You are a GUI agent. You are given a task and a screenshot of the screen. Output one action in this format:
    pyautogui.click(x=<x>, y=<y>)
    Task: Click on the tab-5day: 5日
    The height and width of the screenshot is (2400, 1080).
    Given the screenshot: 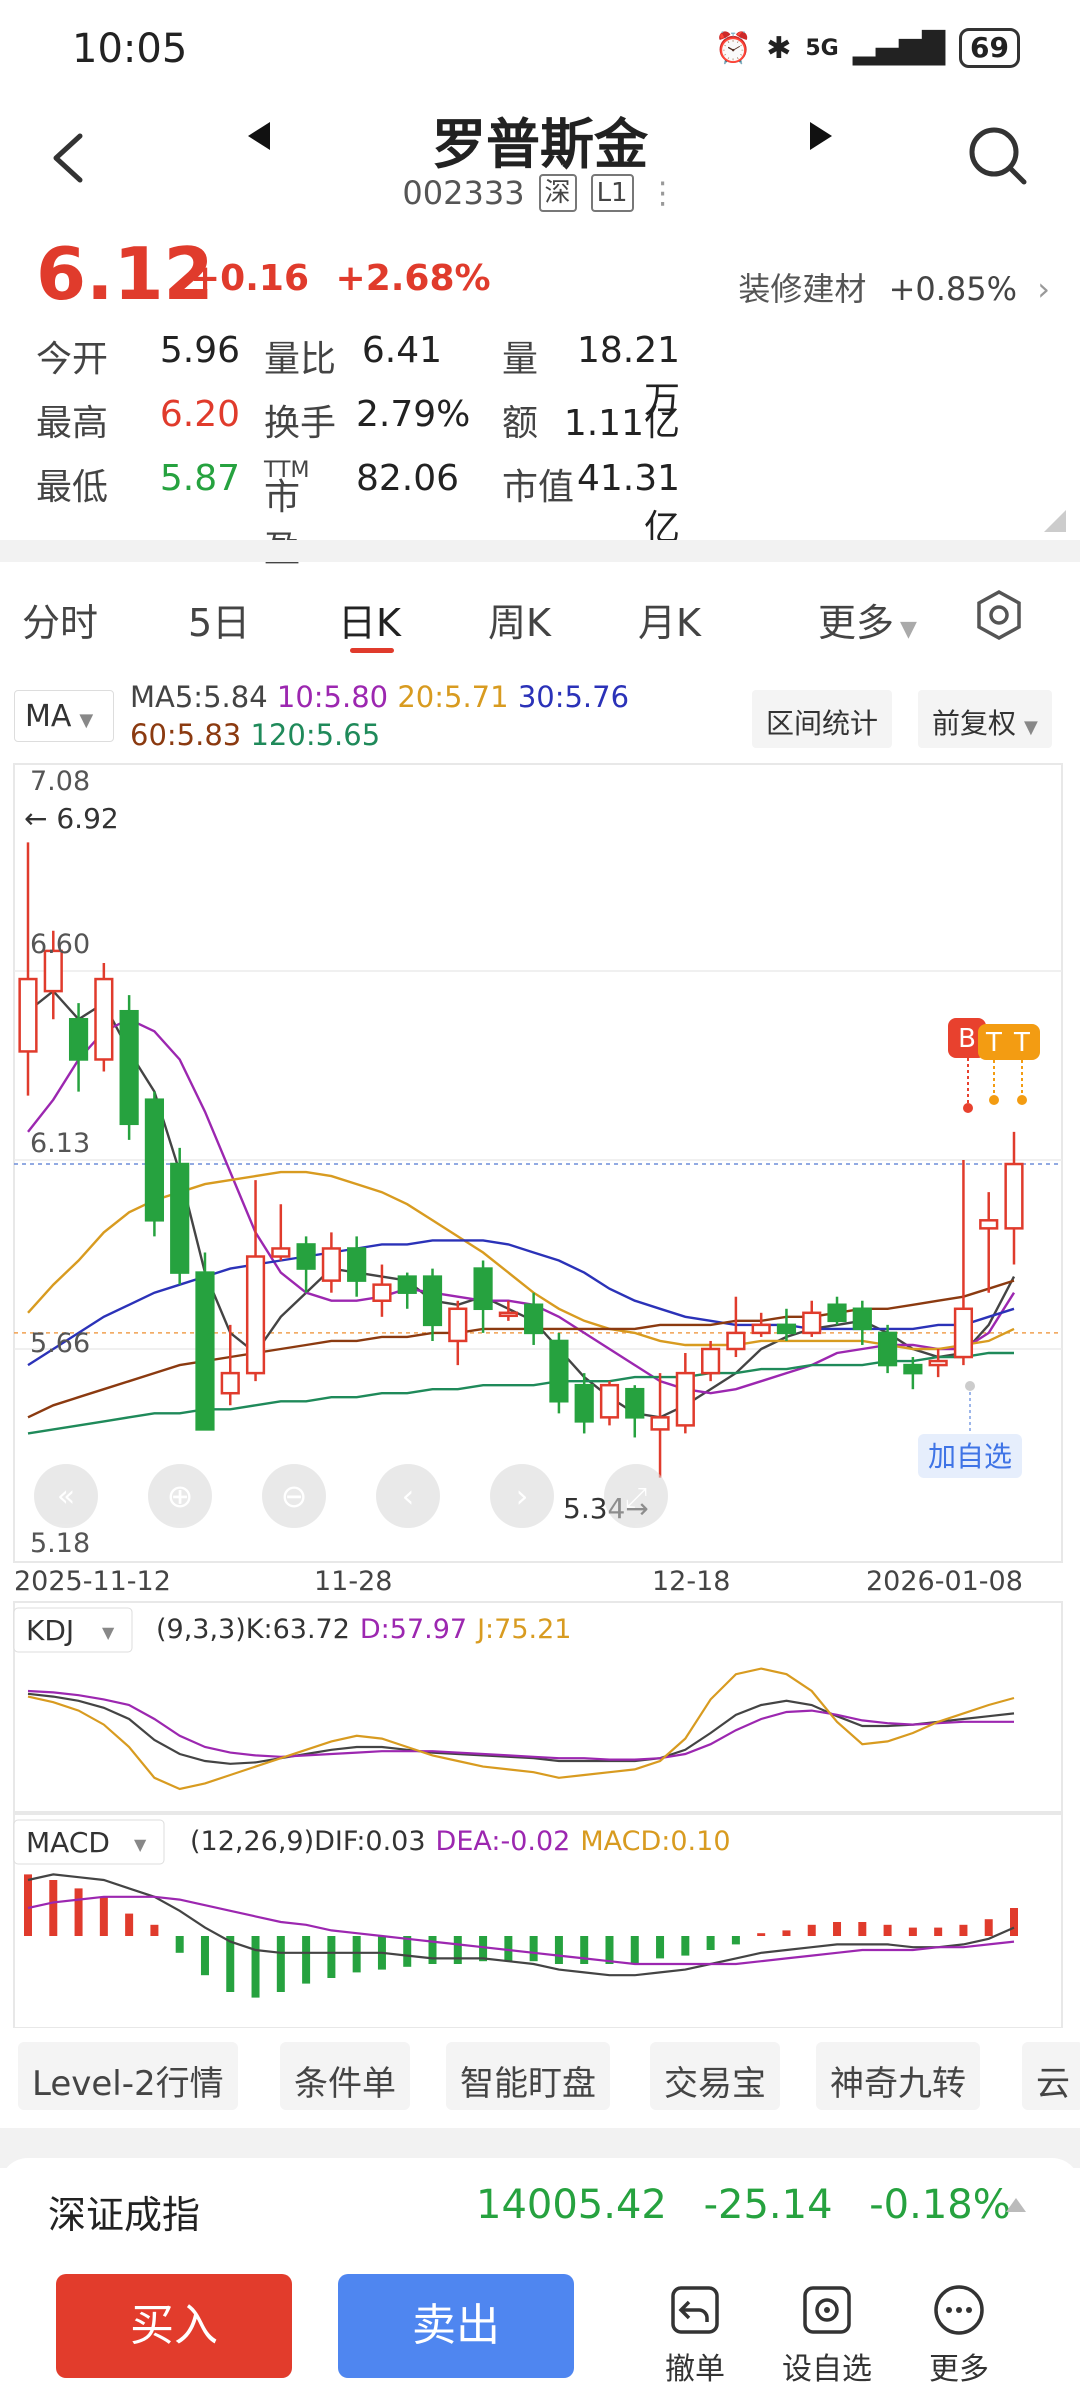 What is the action you would take?
    pyautogui.click(x=219, y=619)
    